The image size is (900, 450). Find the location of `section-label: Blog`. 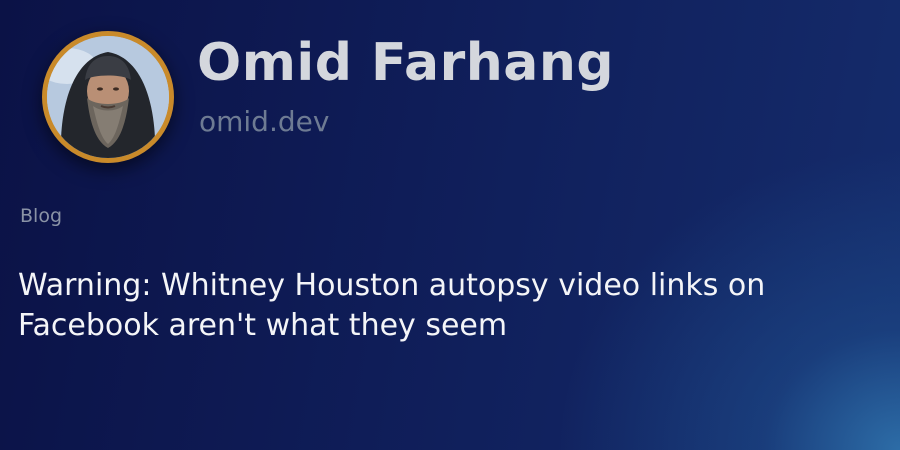

section-label: Blog is located at coordinates (41, 216).